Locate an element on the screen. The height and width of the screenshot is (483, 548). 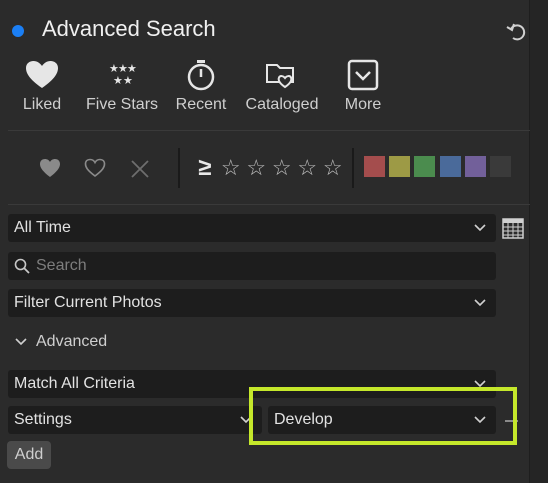
rating-divider is located at coordinates (353, 168).